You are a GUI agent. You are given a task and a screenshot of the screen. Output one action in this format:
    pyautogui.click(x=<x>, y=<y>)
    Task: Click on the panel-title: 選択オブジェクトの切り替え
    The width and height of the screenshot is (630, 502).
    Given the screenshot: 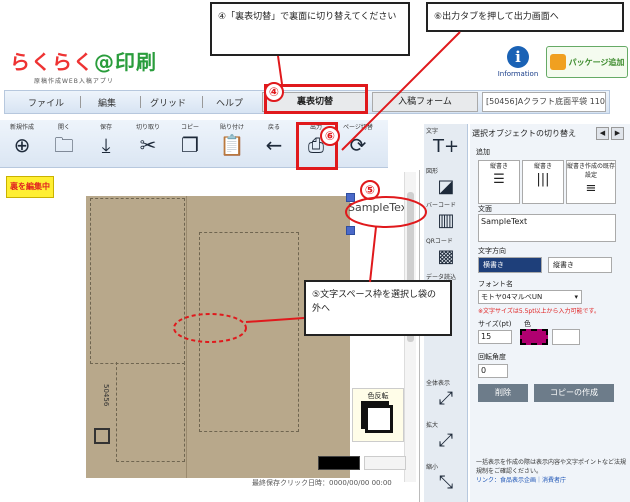 What is the action you would take?
    pyautogui.click(x=524, y=133)
    